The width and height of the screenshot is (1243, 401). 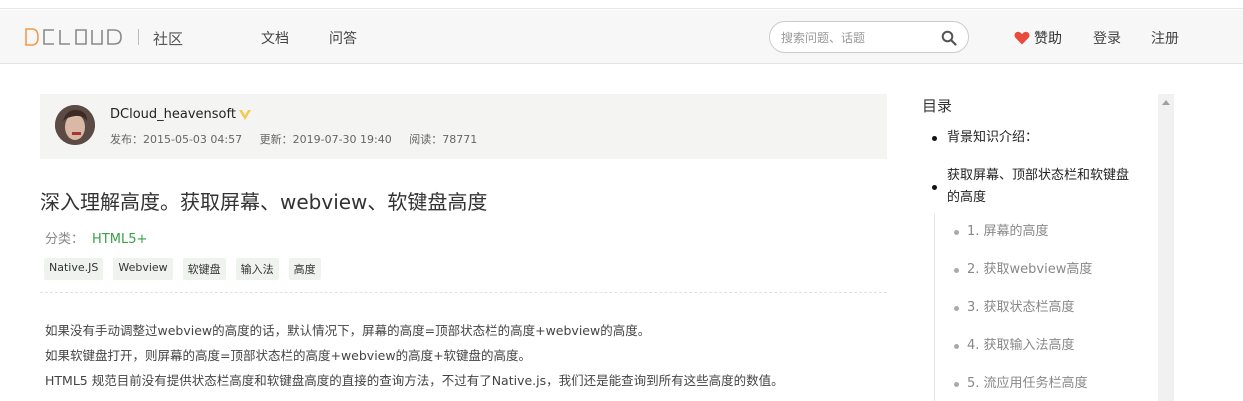 I want to click on tag-list: Native.JS Webview 软键盘 输入法 高度, so click(x=182, y=269).